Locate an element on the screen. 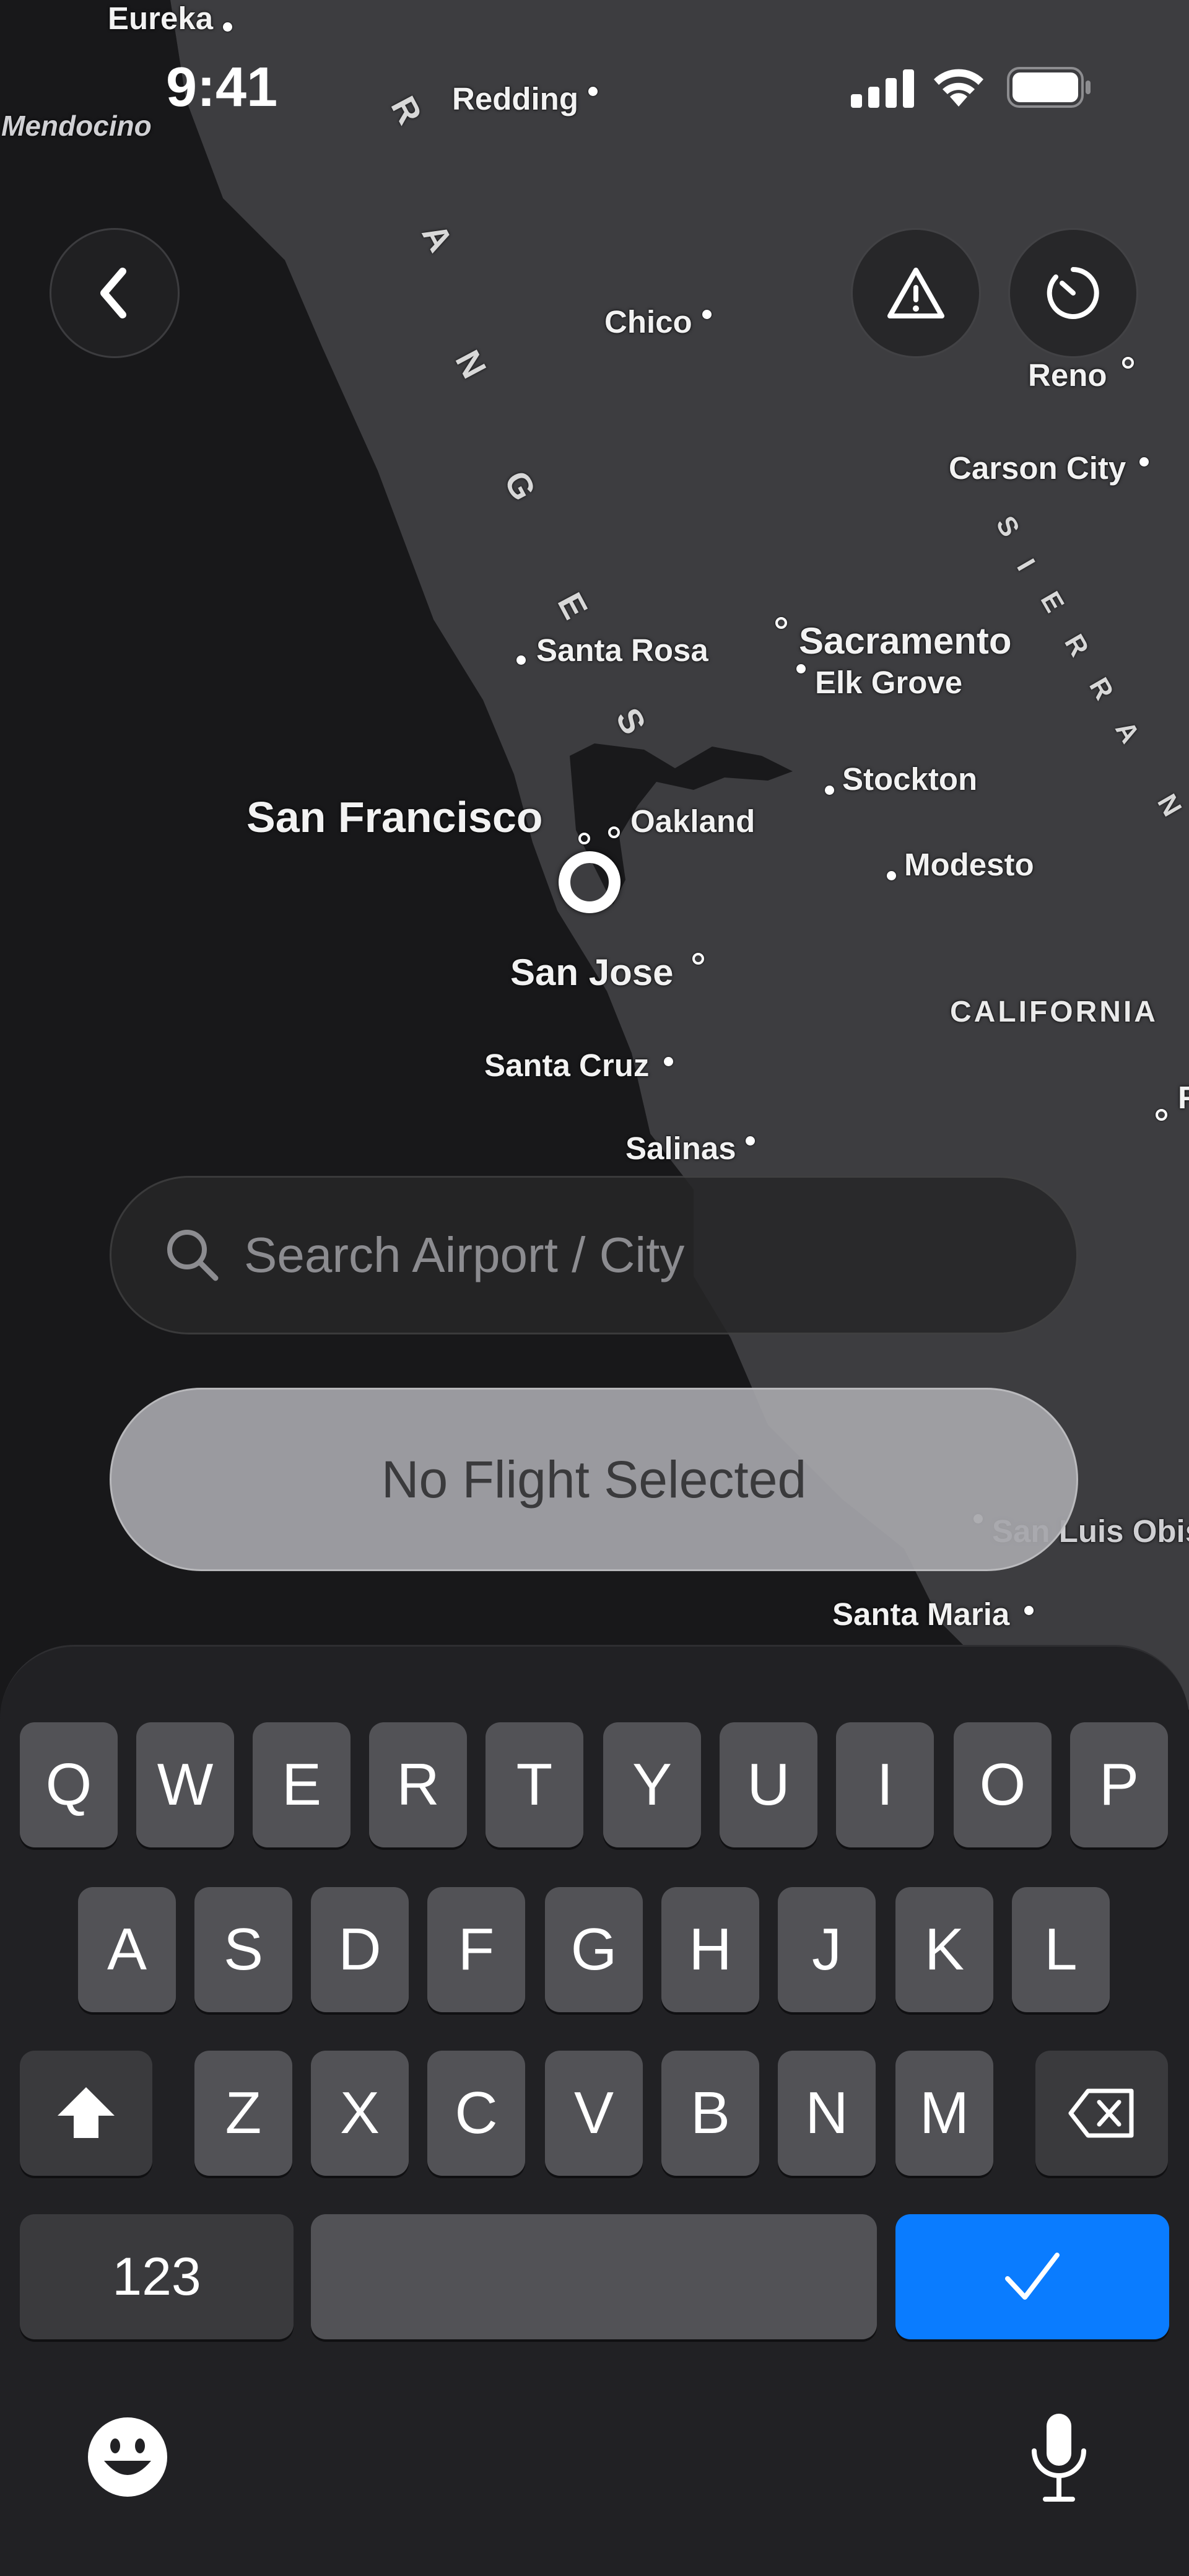  key-t: T is located at coordinates (534, 1784).